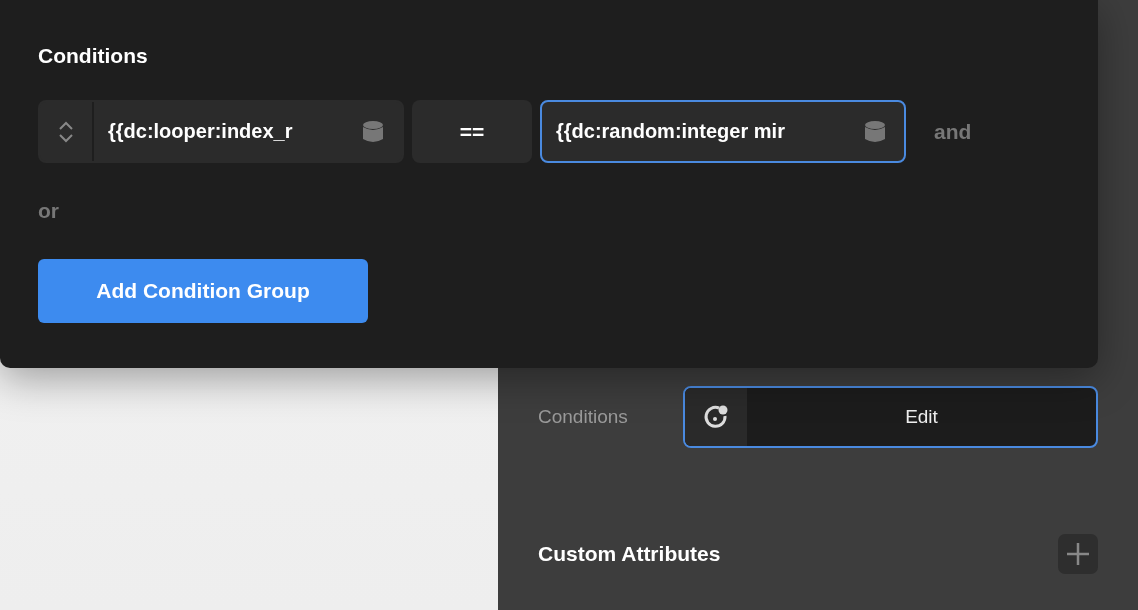  What do you see at coordinates (93, 56) in the screenshot?
I see `popup-title: Conditions` at bounding box center [93, 56].